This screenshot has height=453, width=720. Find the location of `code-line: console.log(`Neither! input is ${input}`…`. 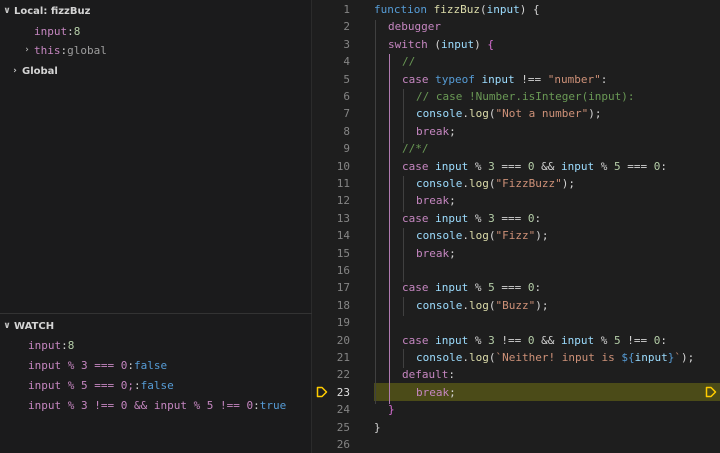

code-line: console.log(`Neither! input is ${input}`… is located at coordinates (534, 357).